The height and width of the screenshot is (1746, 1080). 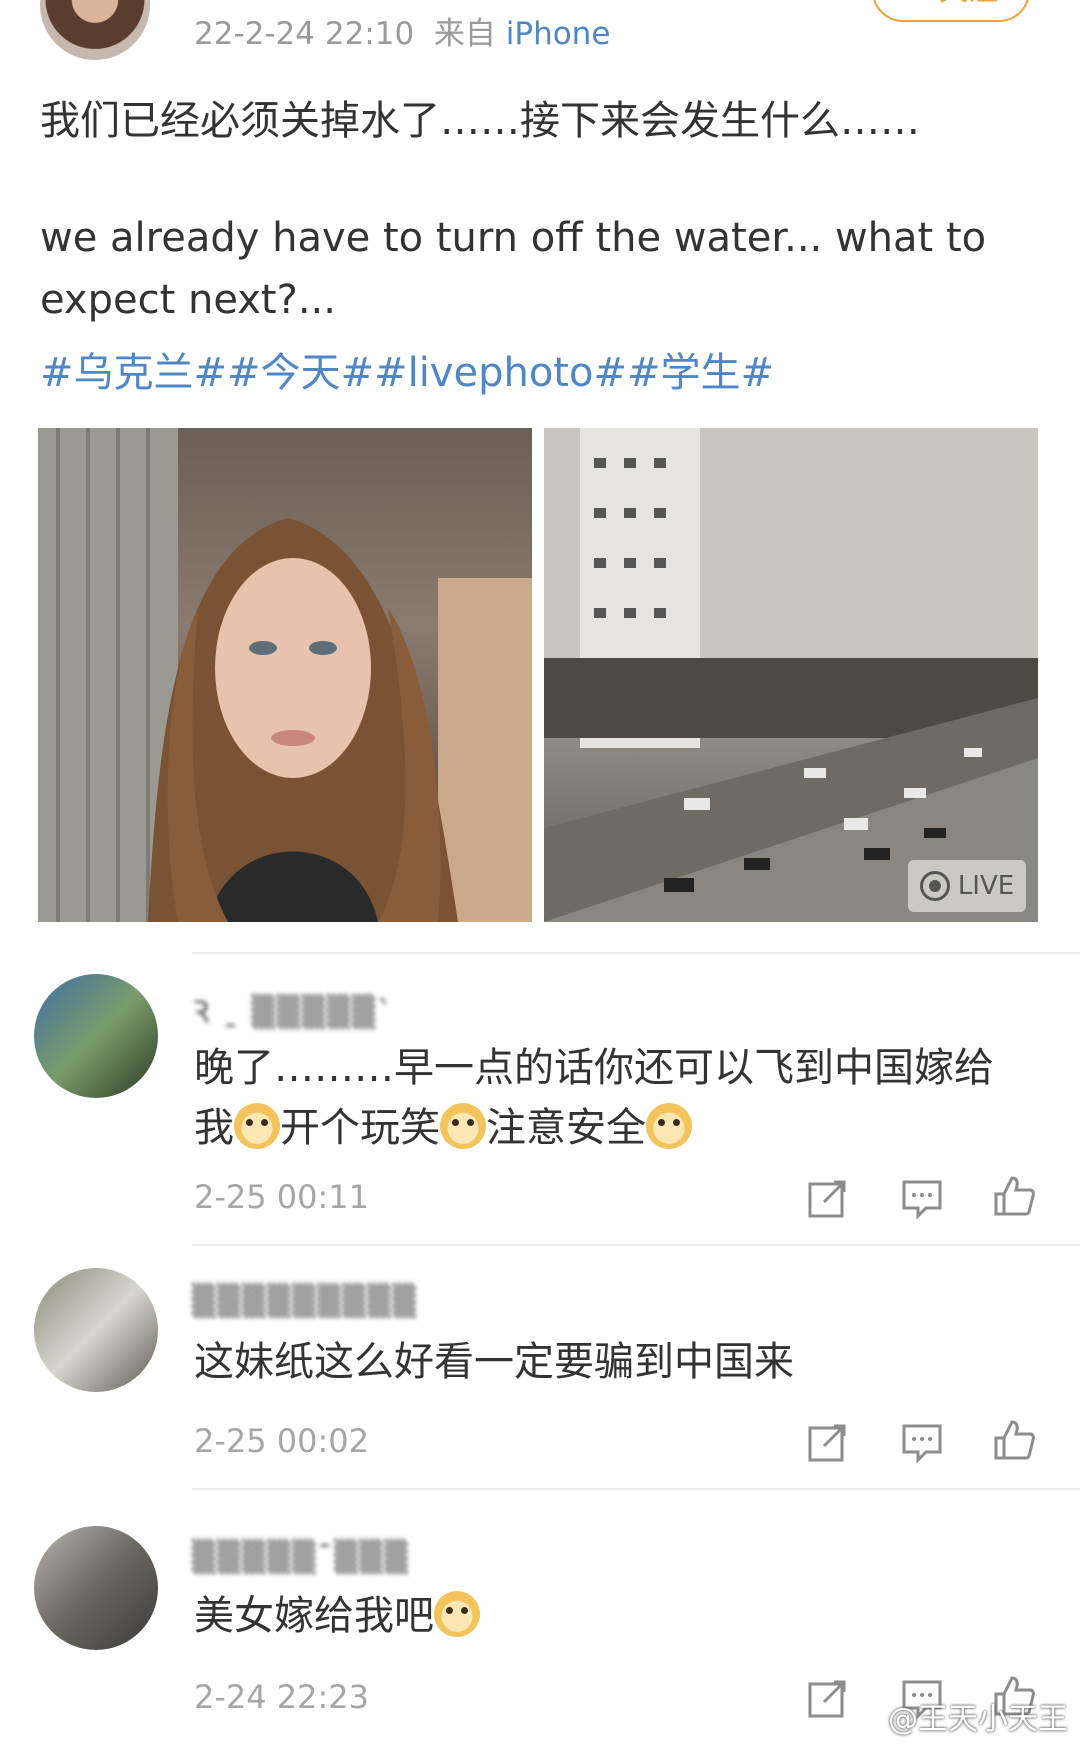 I want to click on comment-text-part: 美女嫁给我吧, so click(x=314, y=1616).